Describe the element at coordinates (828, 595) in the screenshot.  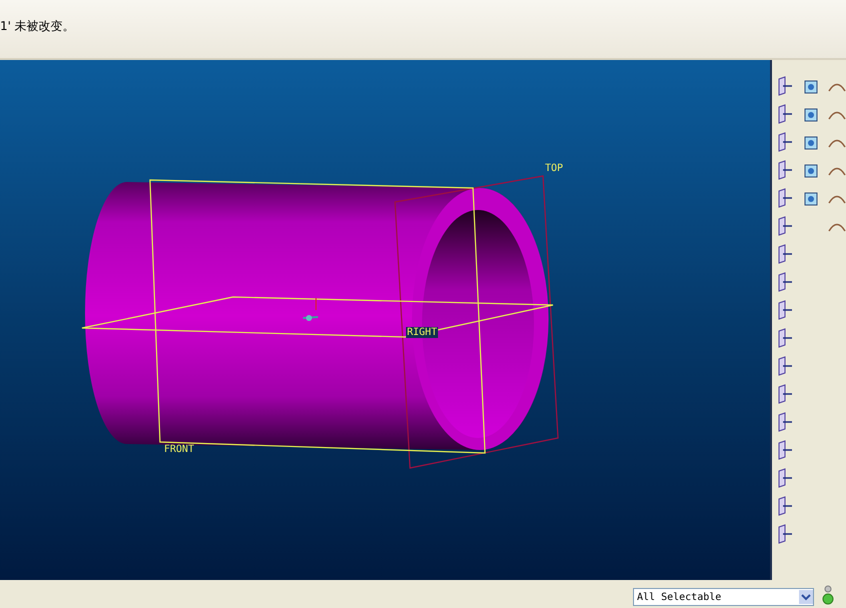
I see `status-light-icon` at that location.